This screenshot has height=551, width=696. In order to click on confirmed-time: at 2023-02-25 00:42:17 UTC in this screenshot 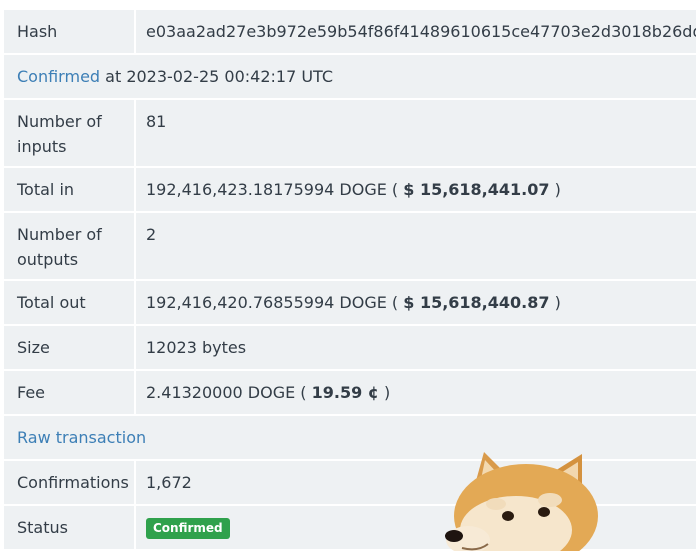, I will do `click(217, 76)`.